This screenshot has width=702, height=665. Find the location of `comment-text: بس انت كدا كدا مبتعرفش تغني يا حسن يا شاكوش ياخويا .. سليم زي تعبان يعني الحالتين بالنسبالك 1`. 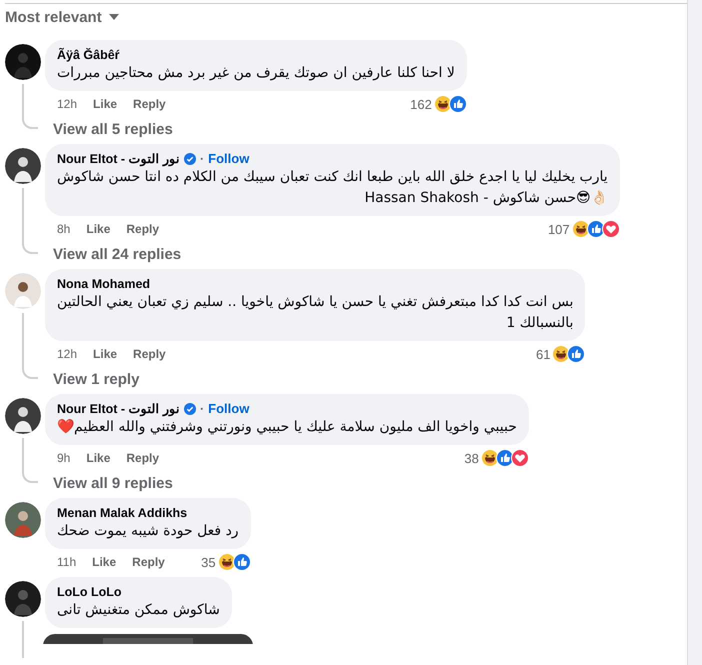

comment-text: بس انت كدا كدا مبتعرفش تغني يا حسن يا شاكوش ياخويا .. سليم زي تعبان يعني الحالتين بالنسبالك 1 is located at coordinates (315, 313).